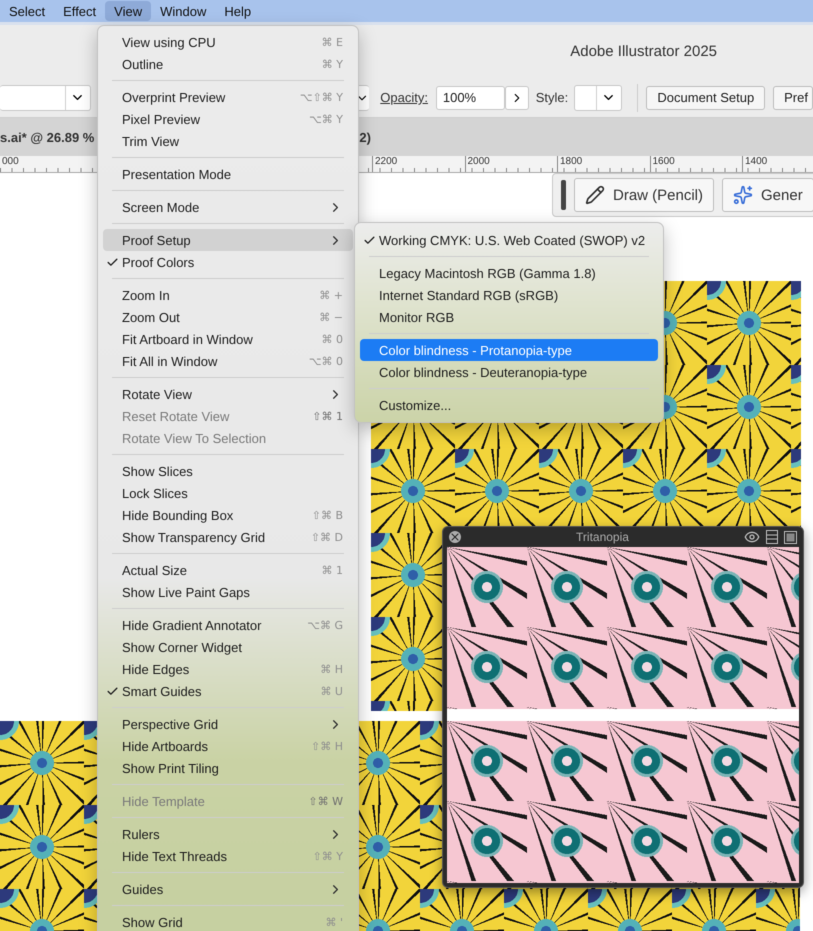  Describe the element at coordinates (228, 592) in the screenshot. I see `menu-item: Show Live Paint Gaps` at that location.